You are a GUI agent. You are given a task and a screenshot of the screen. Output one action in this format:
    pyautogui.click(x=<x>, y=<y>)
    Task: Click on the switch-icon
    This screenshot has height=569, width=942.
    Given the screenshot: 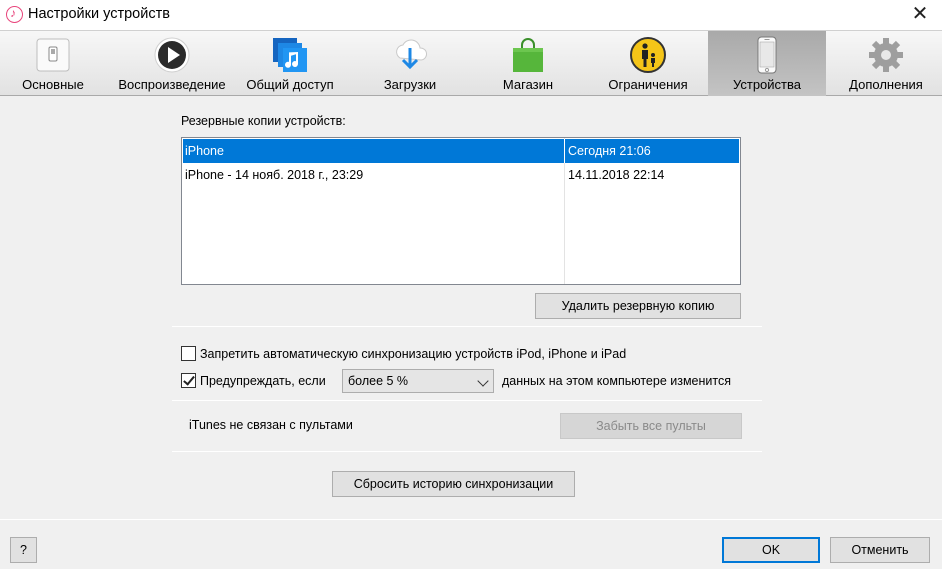 What is the action you would take?
    pyautogui.click(x=53, y=55)
    